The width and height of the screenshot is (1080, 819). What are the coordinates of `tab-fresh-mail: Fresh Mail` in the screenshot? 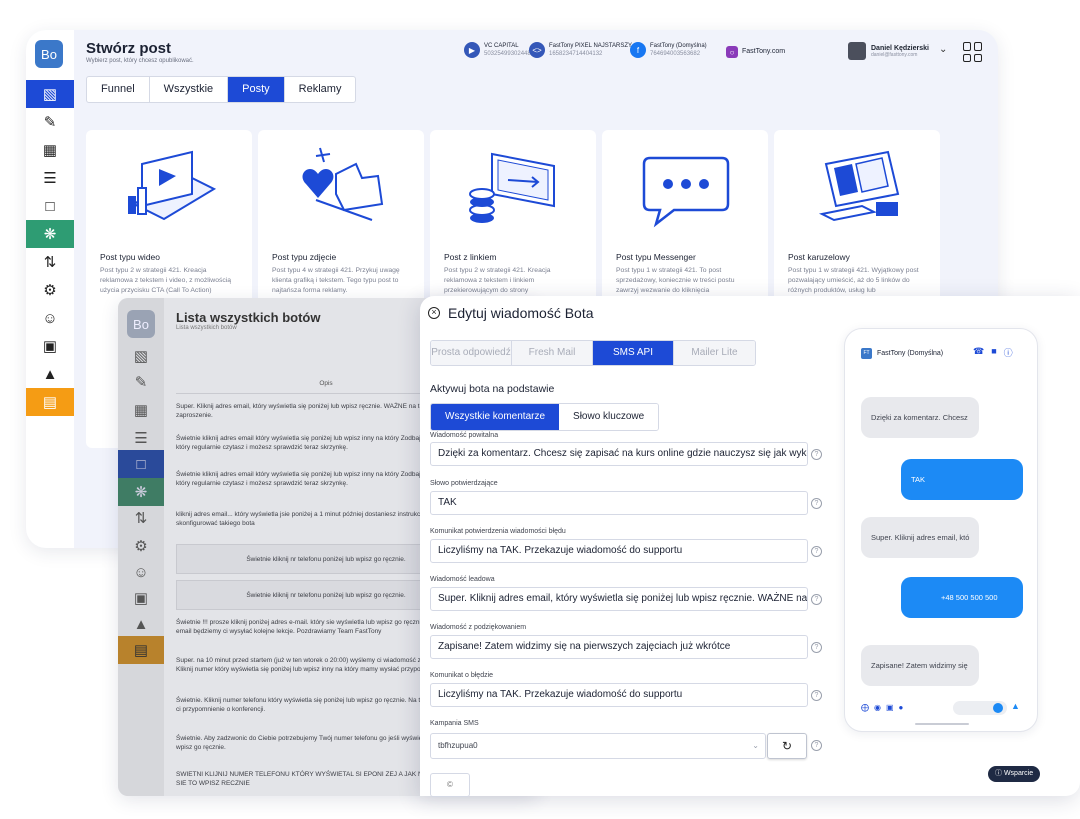 It's located at (552, 353).